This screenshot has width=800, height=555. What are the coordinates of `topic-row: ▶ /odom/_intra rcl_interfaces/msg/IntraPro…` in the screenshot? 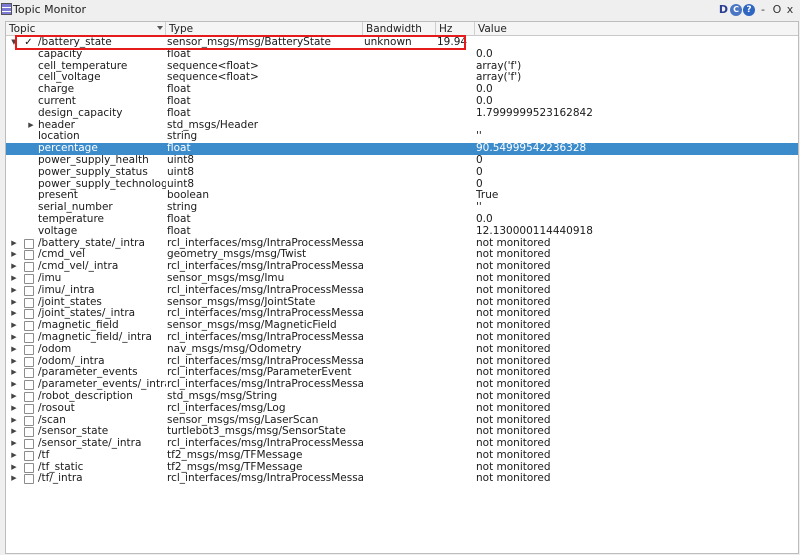 It's located at (402, 362).